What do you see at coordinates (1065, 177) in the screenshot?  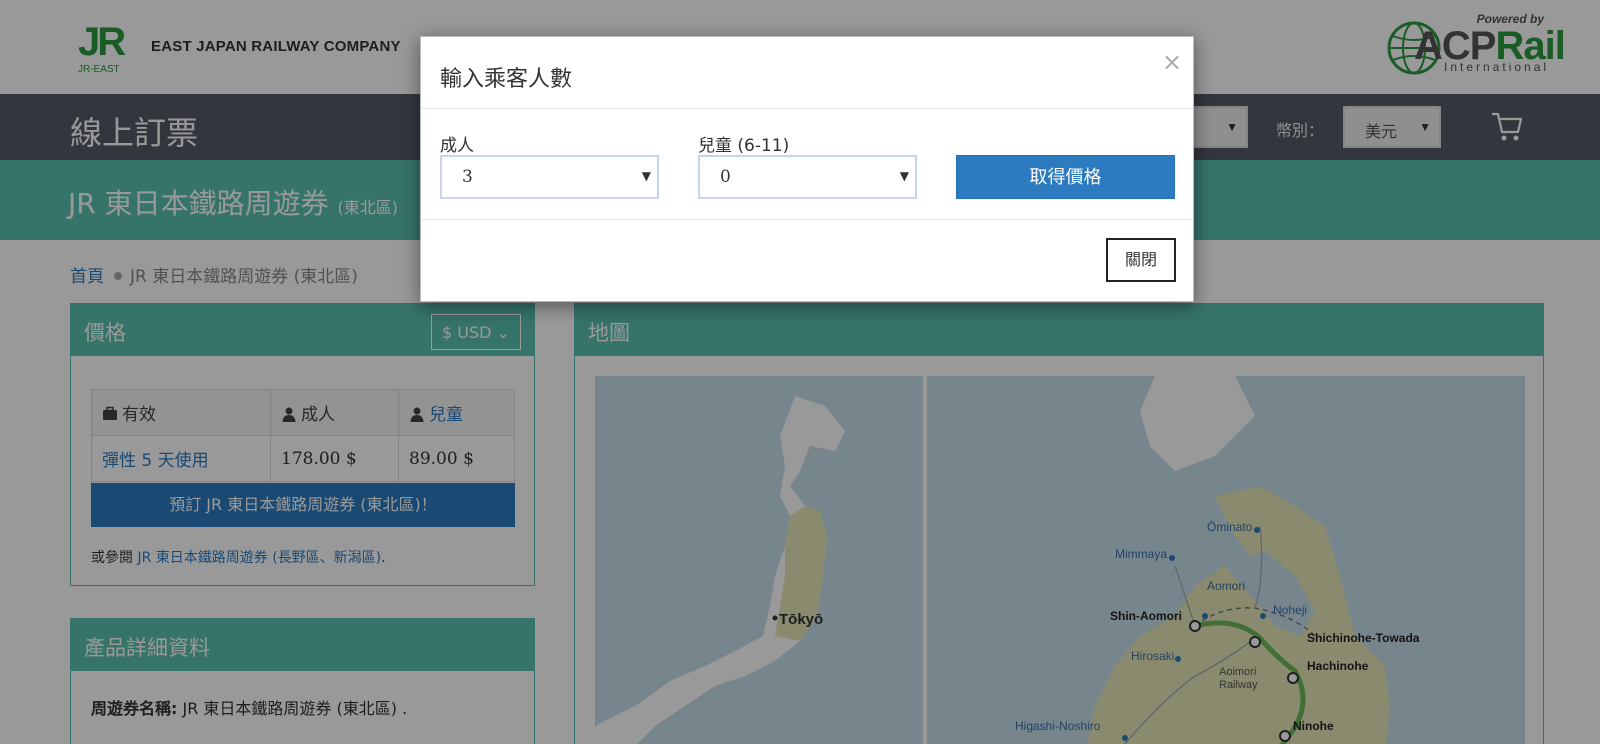 I see `get-price-button: 取得價格` at bounding box center [1065, 177].